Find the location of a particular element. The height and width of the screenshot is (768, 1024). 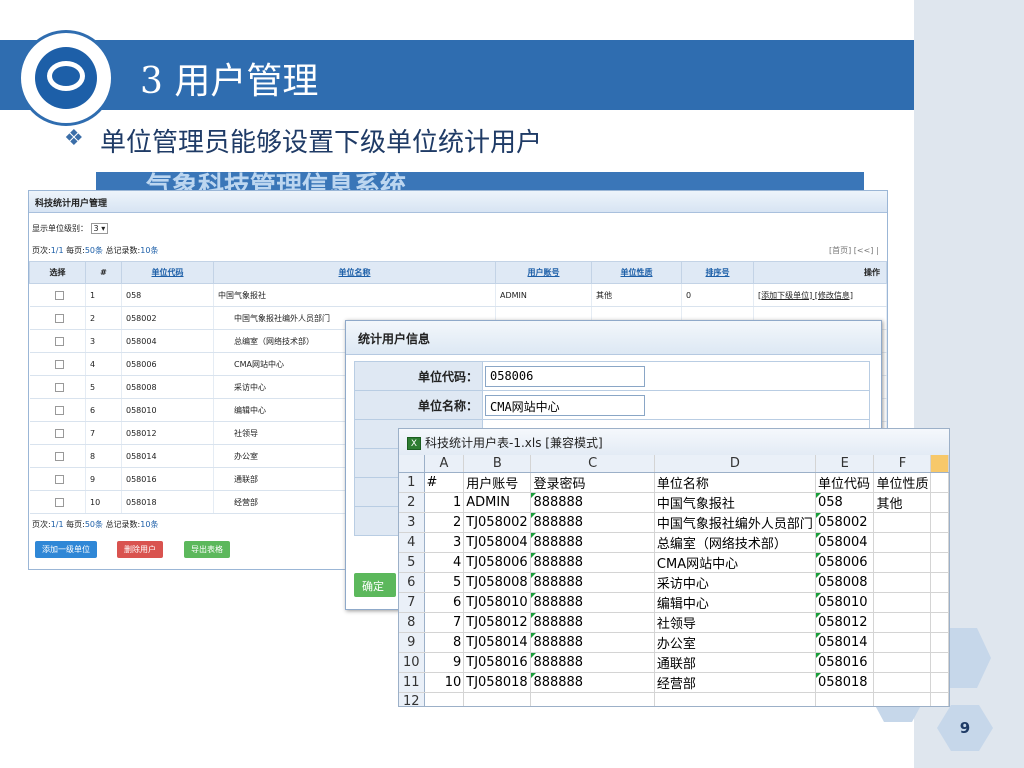

sheet-cell: 中国气象报社编外人员部门 is located at coordinates (735, 522).